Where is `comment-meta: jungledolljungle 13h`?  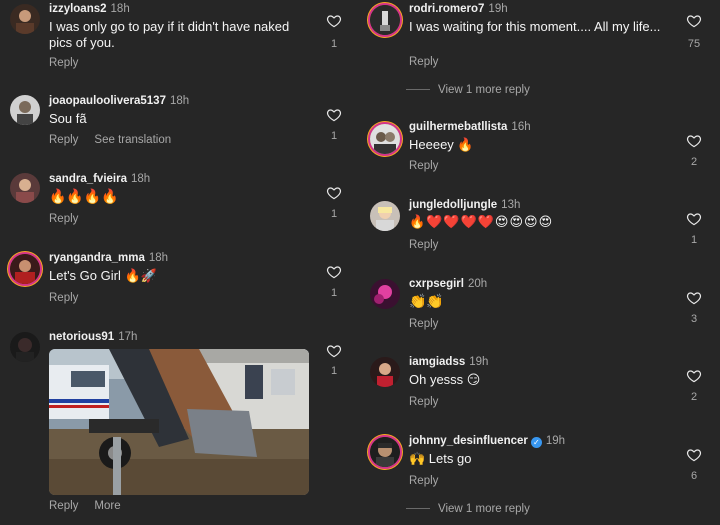
comment-meta: jungledolljungle 13h is located at coordinates (464, 205).